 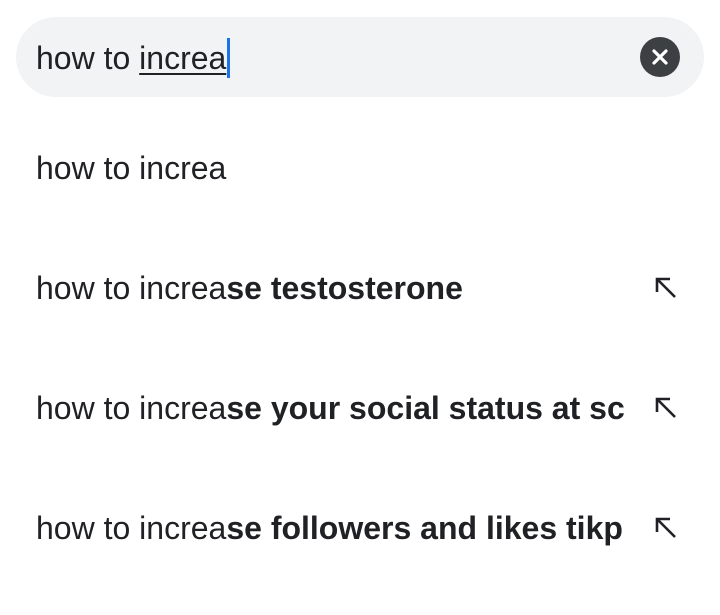 I want to click on search-query-composing: increa, so click(x=183, y=58).